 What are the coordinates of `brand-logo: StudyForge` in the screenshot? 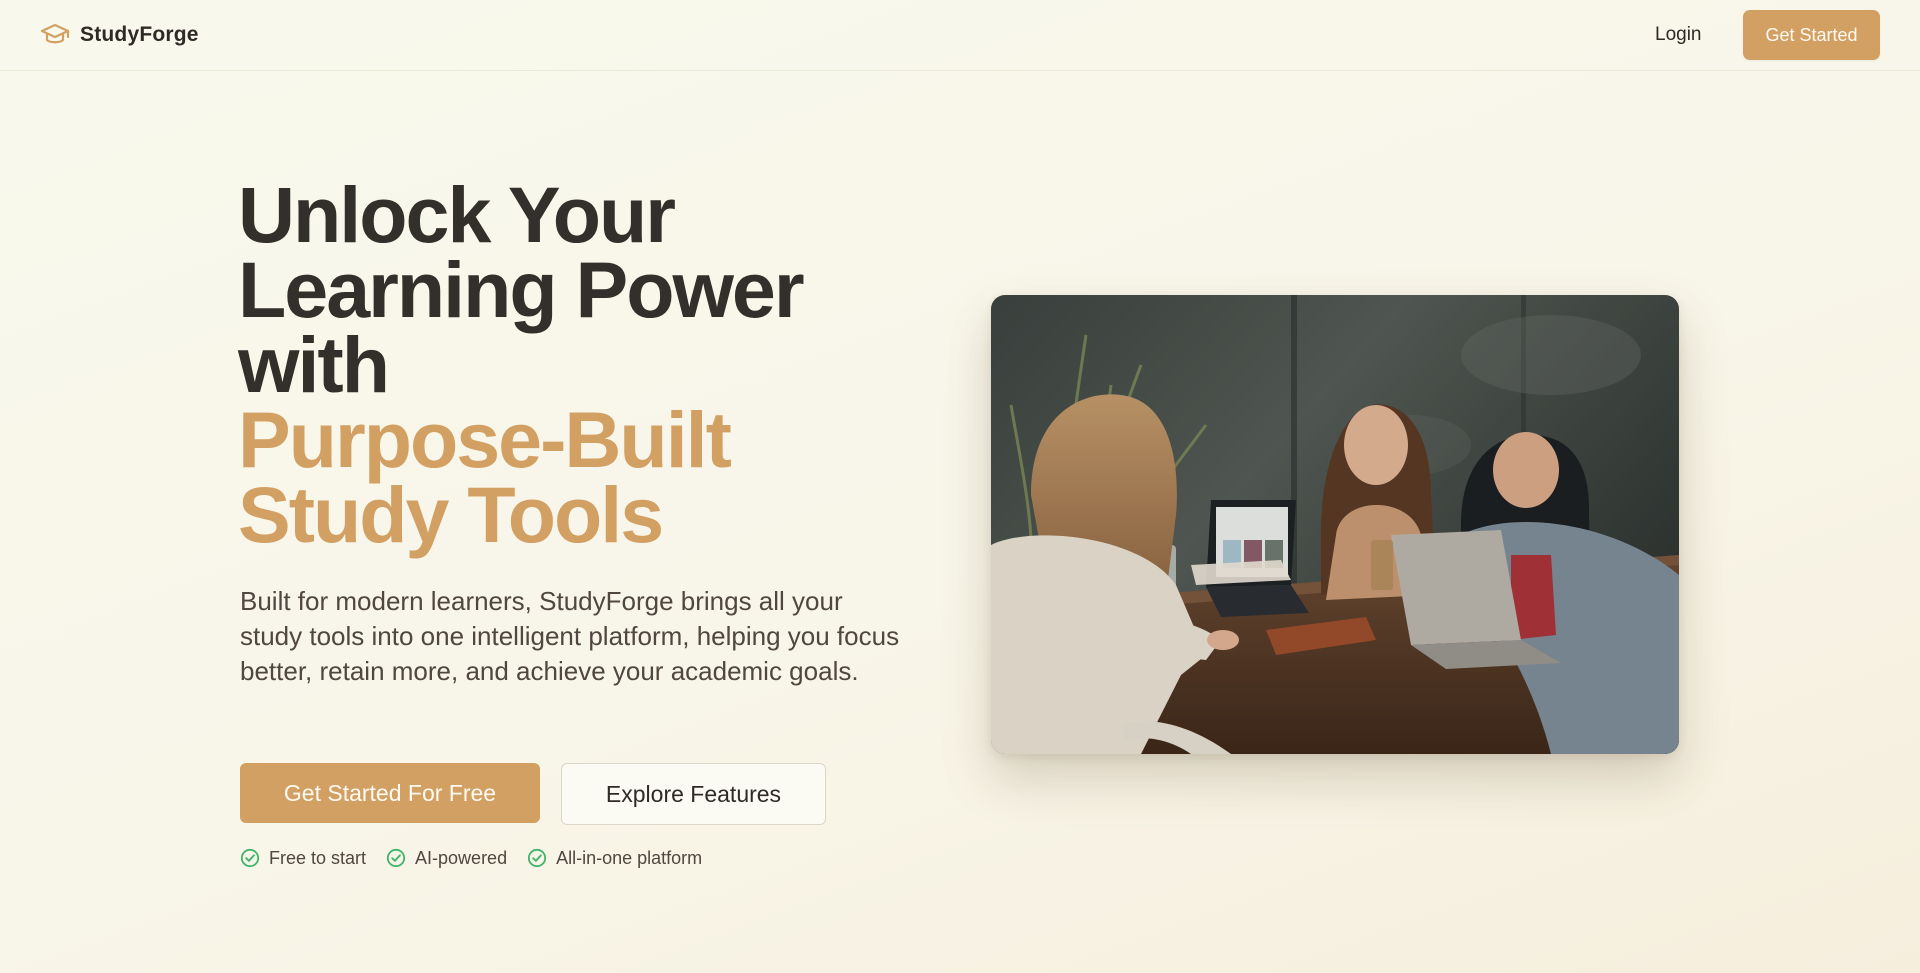 It's located at (119, 35).